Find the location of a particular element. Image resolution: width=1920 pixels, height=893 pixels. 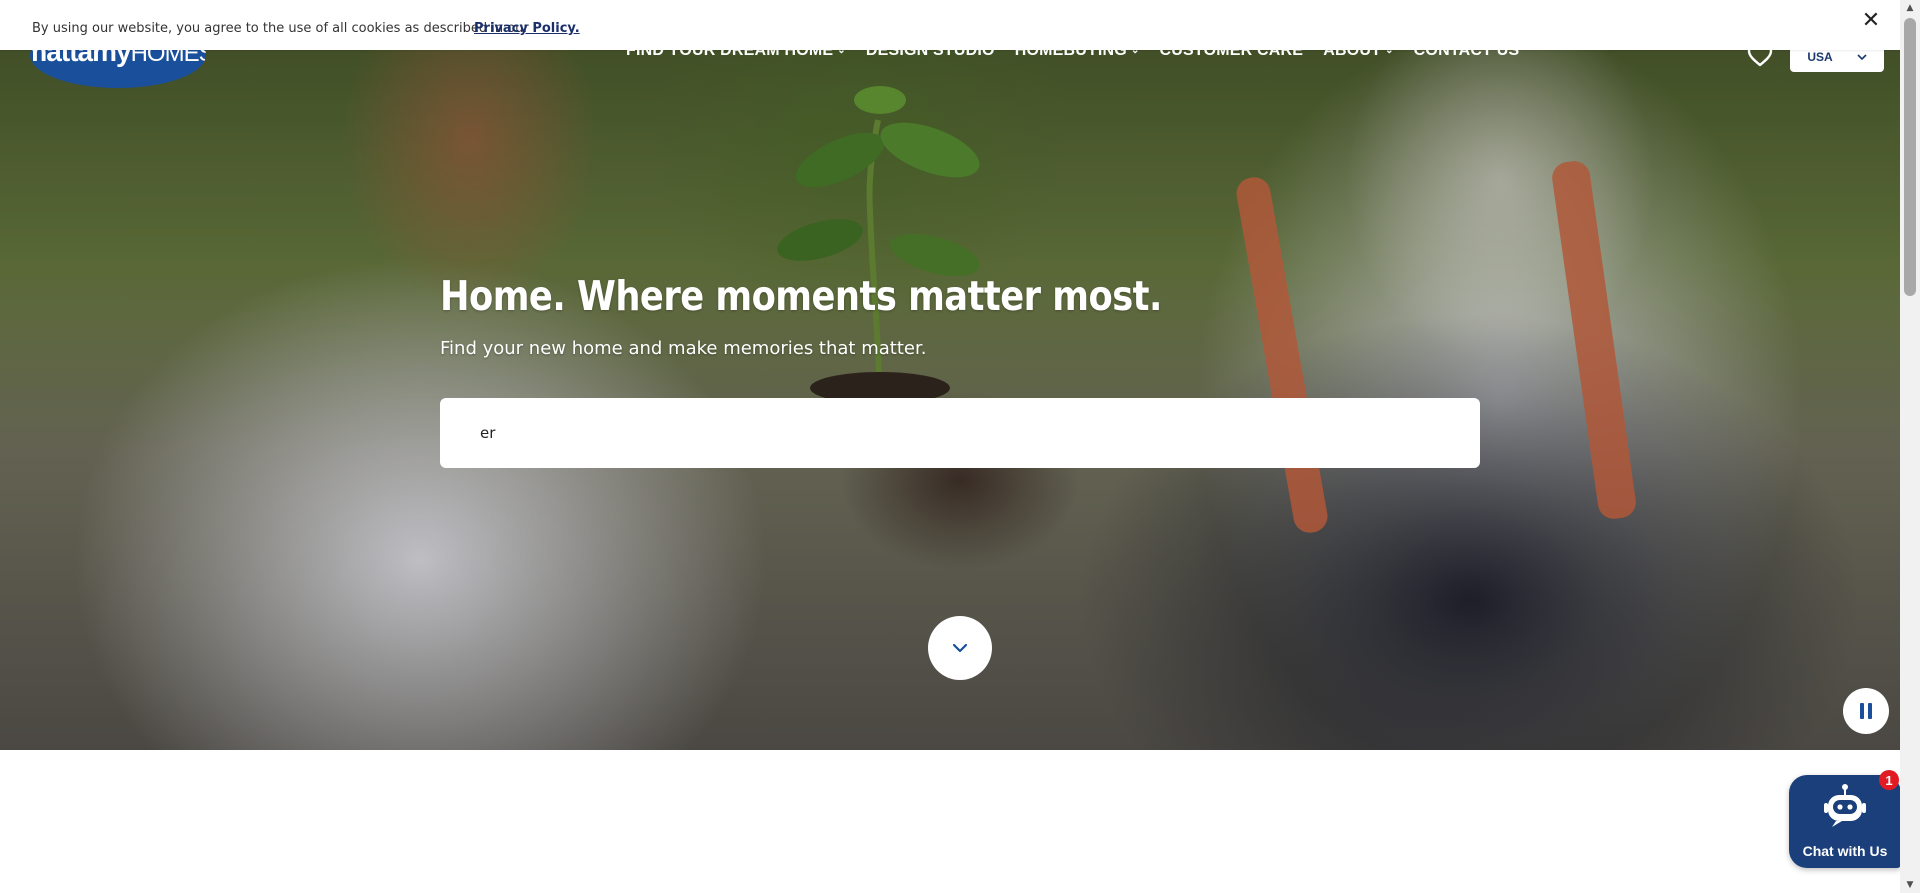

hero-title: Home. Where moments matter most. is located at coordinates (801, 296).